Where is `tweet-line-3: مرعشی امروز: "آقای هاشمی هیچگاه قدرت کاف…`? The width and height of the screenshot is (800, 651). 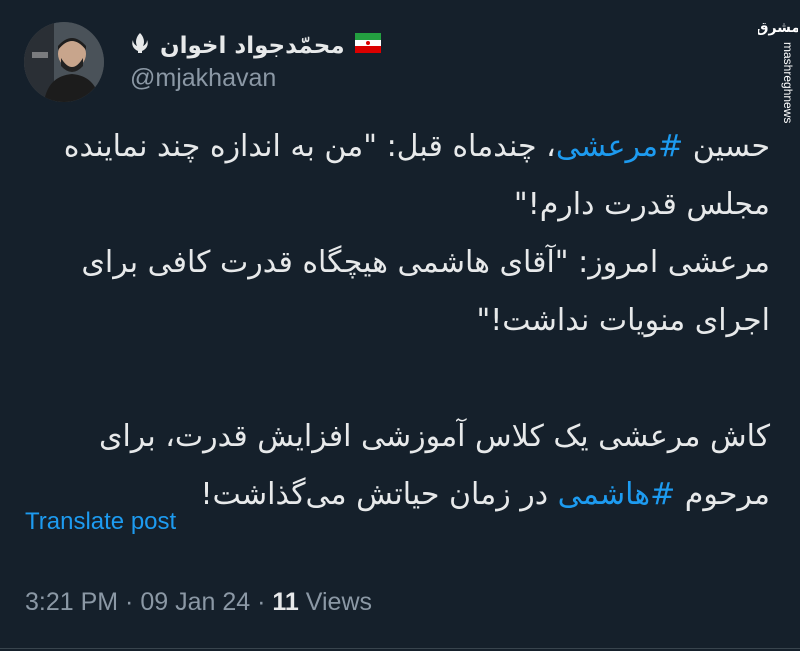
tweet-line-3: مرعشی امروز: "آقای هاشمی هیچگاه قدرت کاف… is located at coordinates (425, 262).